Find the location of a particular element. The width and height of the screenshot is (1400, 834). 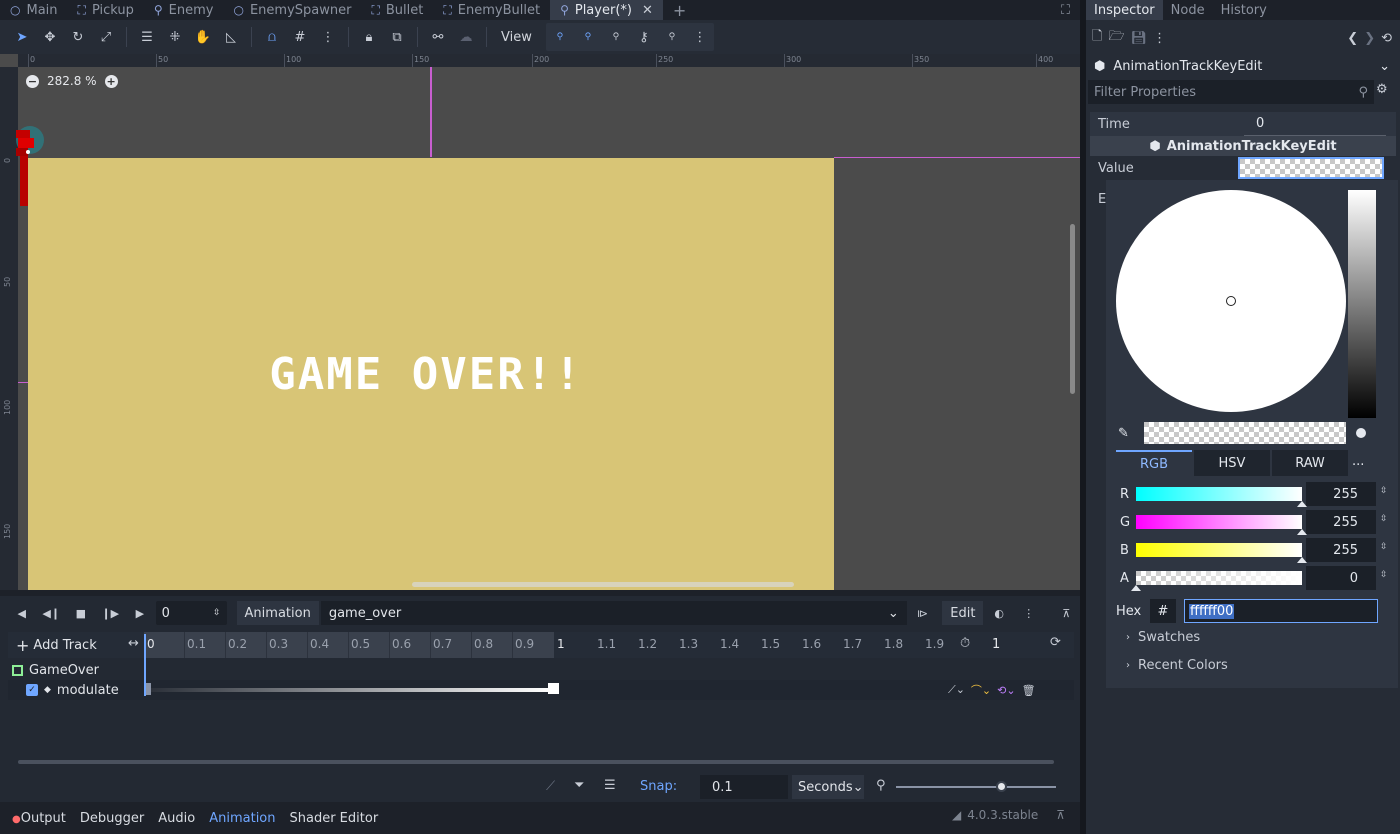

smart-snap-button: ⩍ is located at coordinates (272, 37).